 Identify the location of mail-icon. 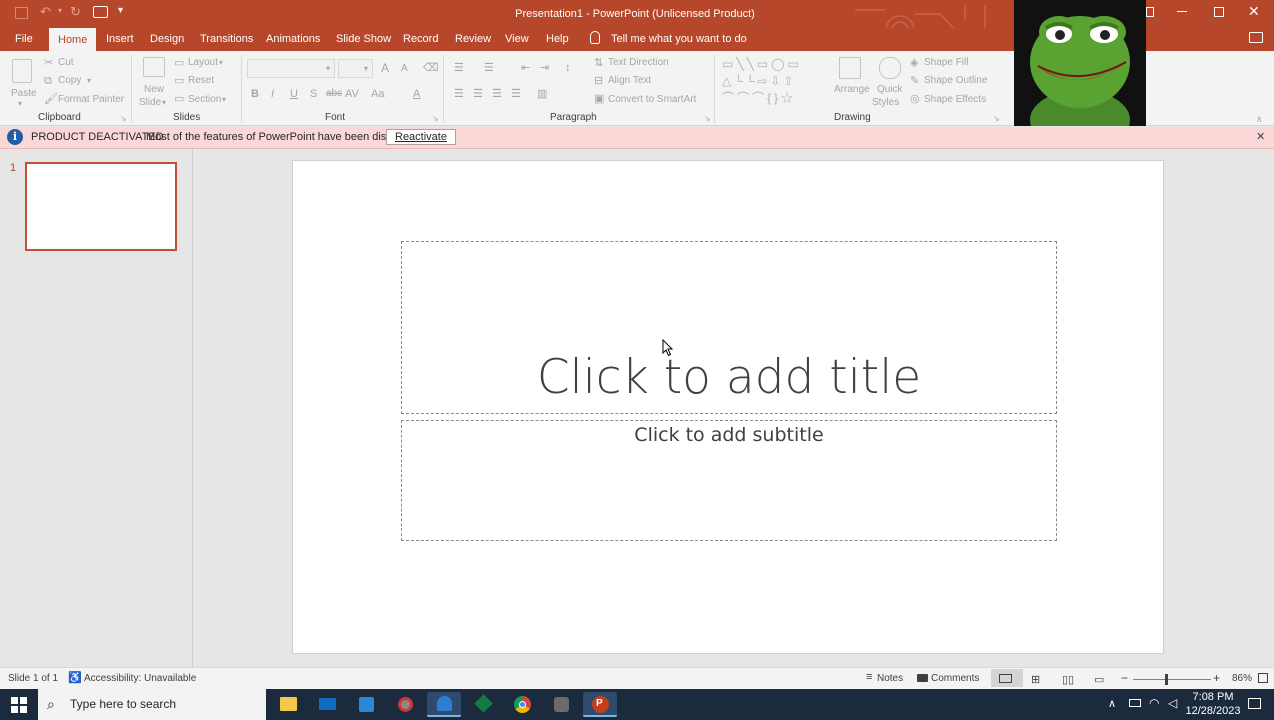
(327, 704).